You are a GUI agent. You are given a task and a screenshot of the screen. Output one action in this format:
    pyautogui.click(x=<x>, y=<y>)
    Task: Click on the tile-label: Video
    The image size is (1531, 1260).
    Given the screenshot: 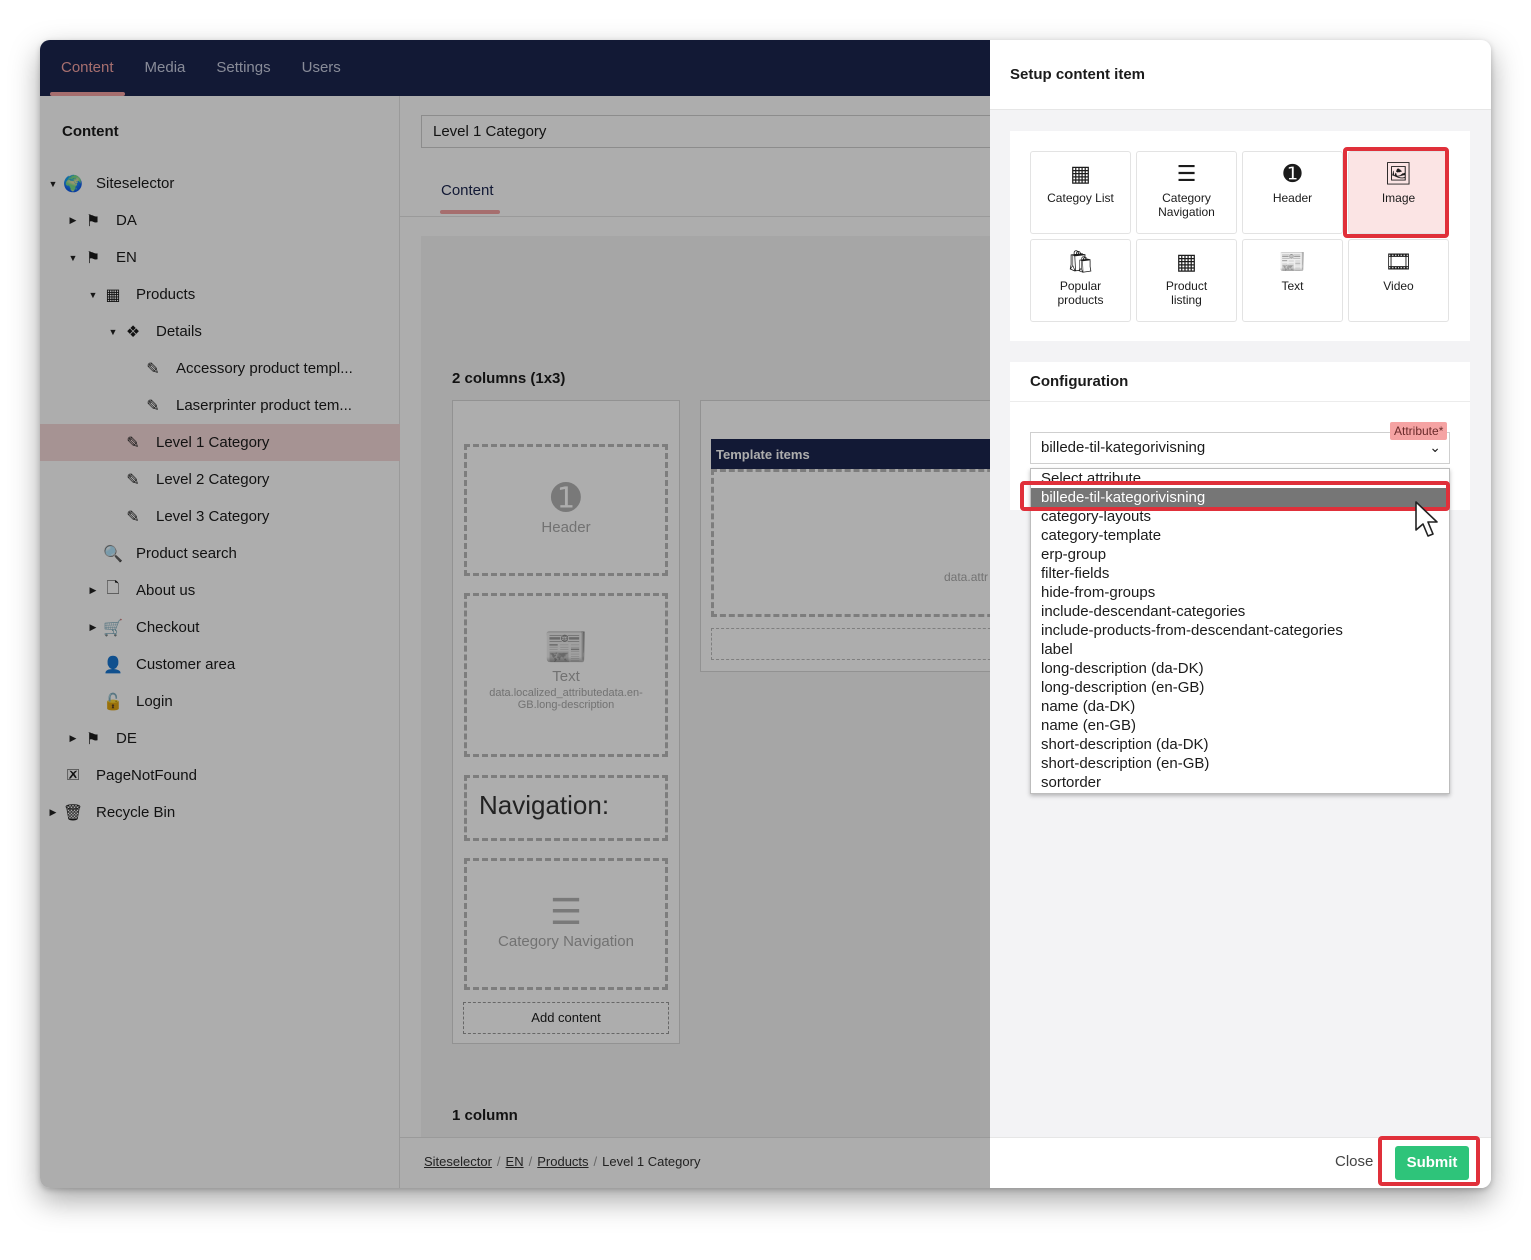 What is the action you would take?
    pyautogui.click(x=1398, y=286)
    